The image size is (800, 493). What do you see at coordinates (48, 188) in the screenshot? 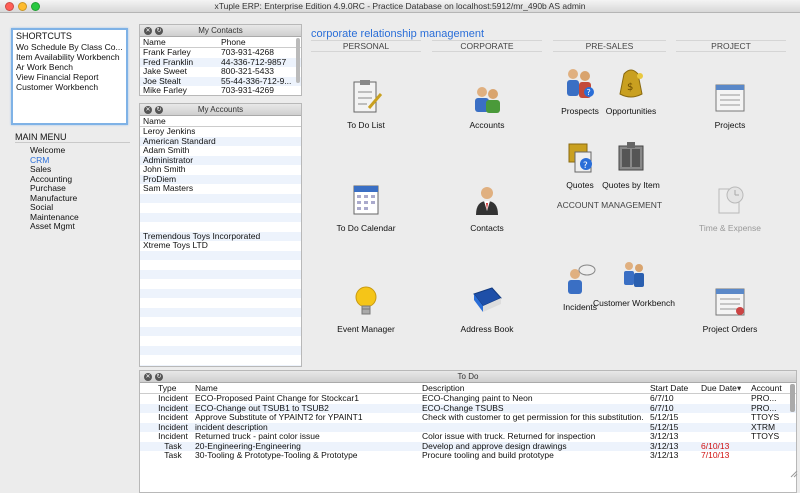
I see `menu-item-purchase: Purchase` at bounding box center [48, 188].